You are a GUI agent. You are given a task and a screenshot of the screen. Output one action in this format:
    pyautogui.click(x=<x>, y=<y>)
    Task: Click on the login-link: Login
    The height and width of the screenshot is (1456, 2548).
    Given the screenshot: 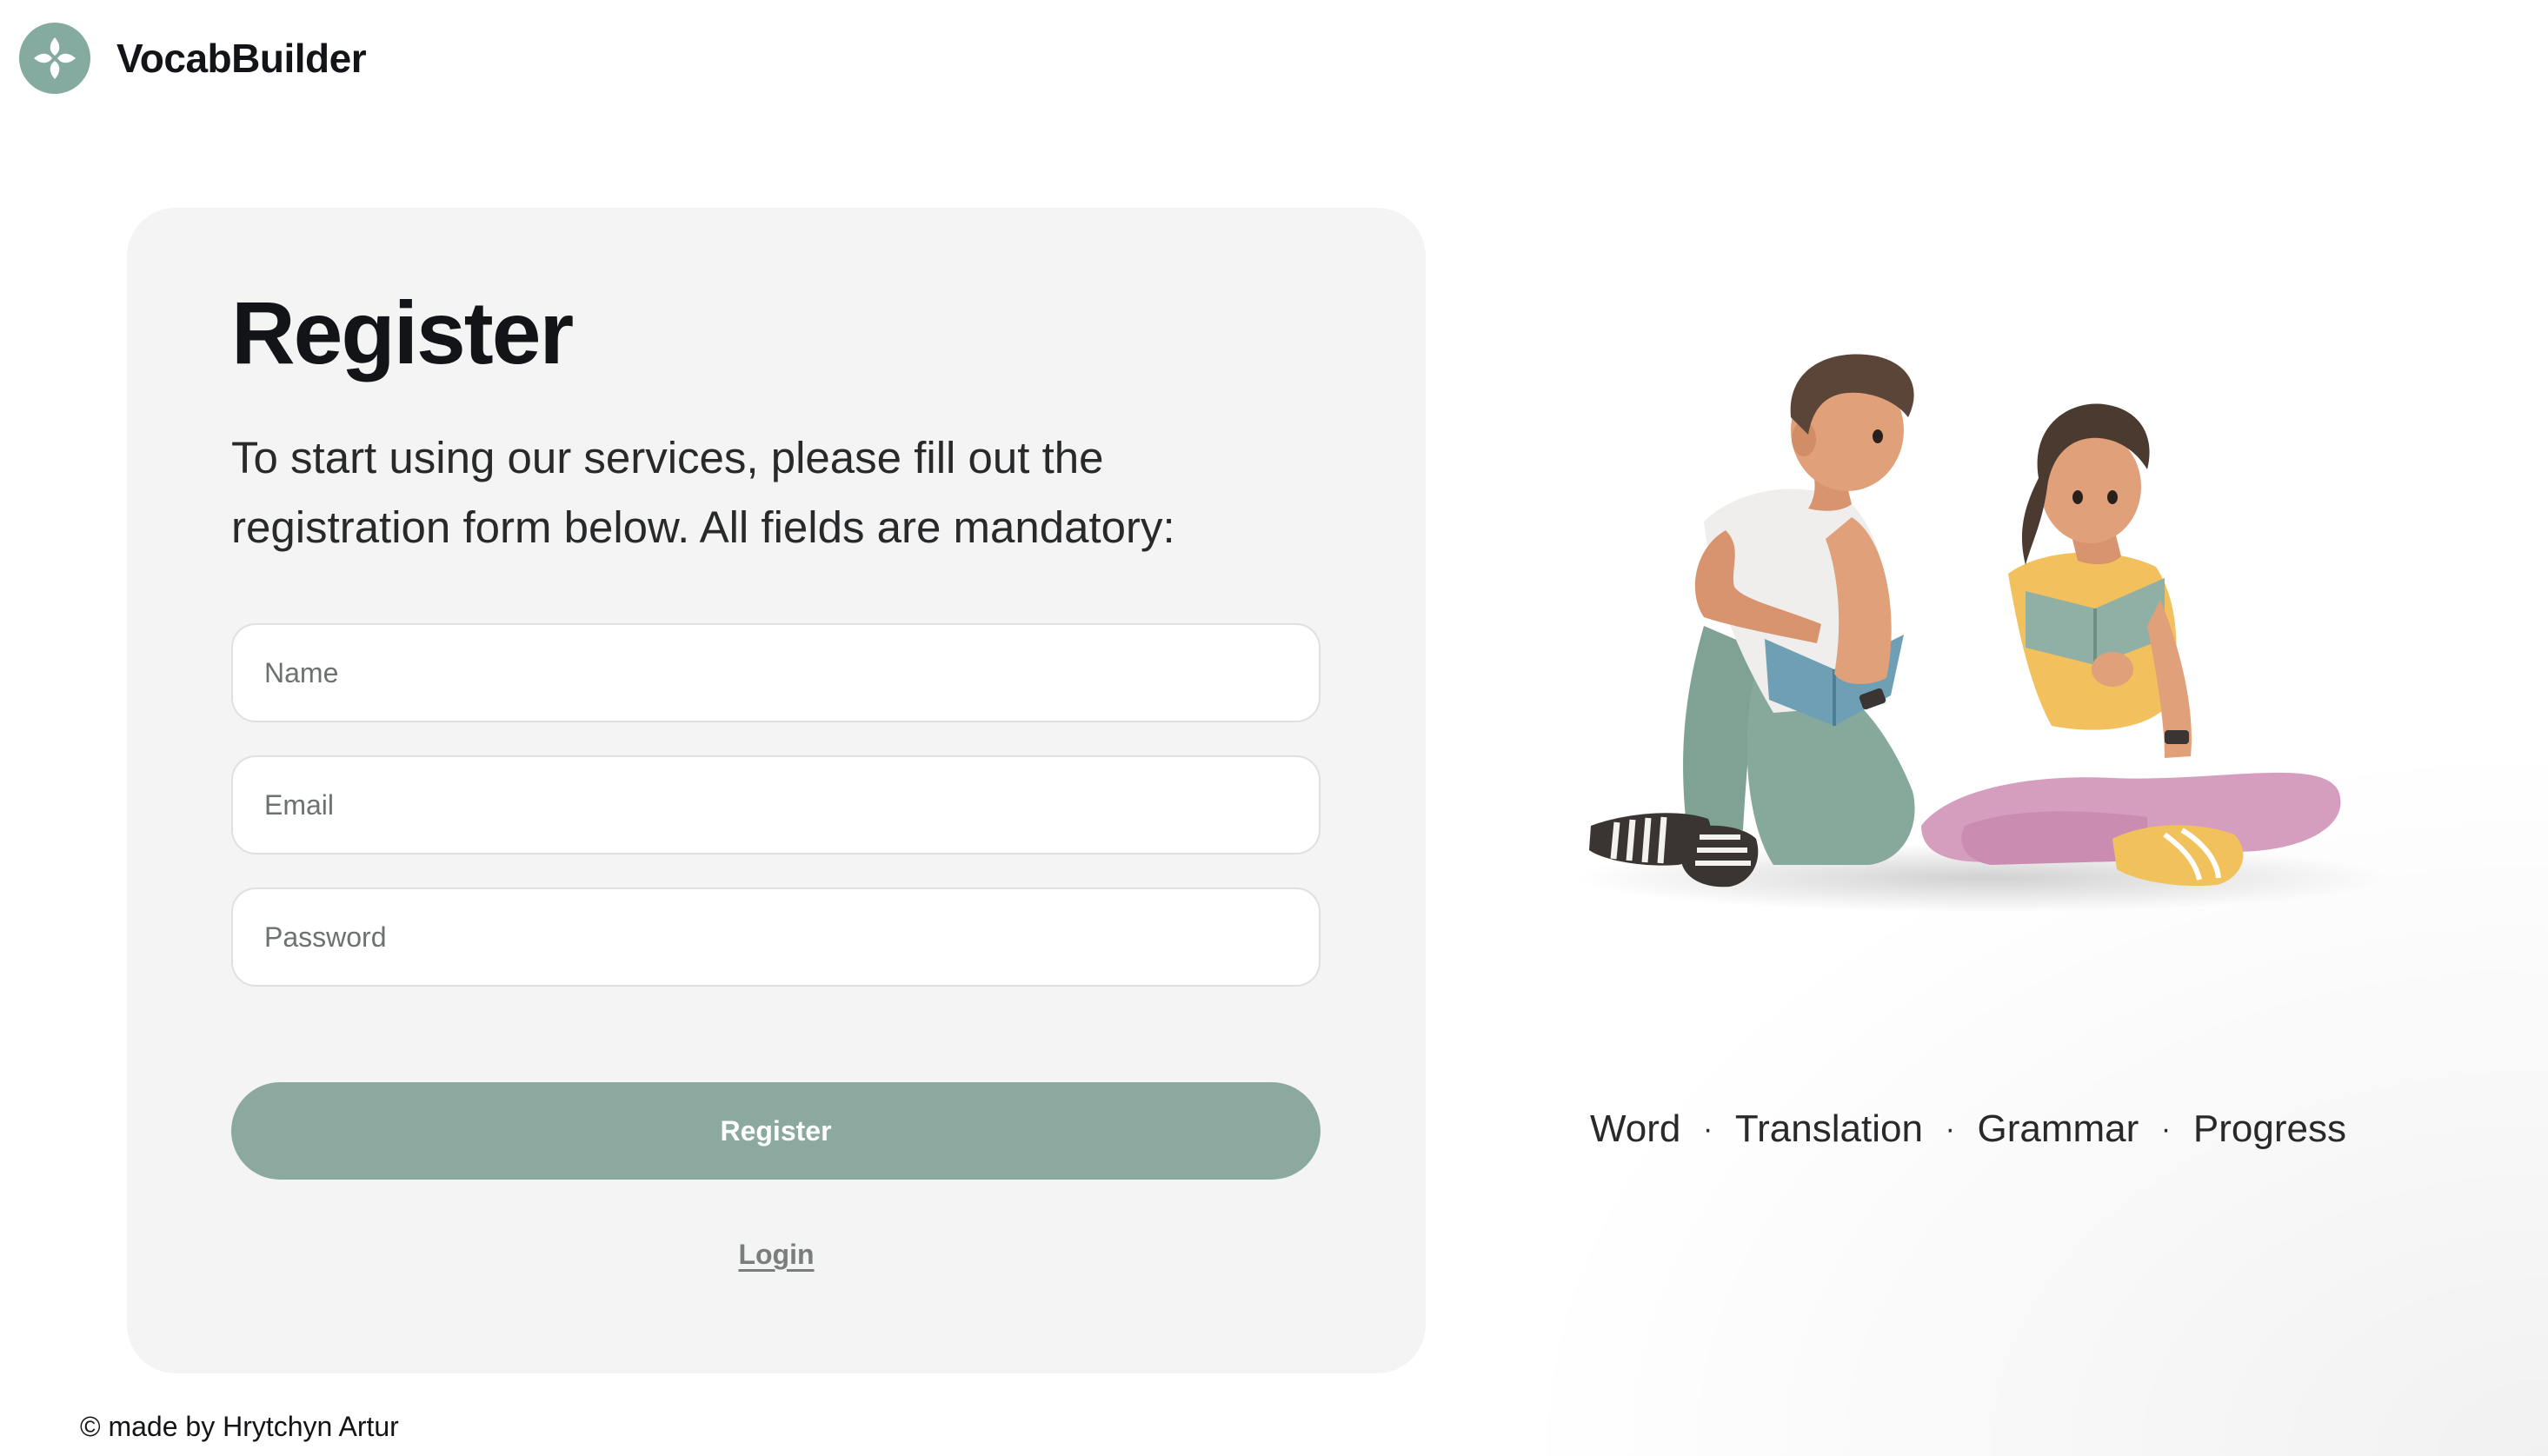 What is the action you would take?
    pyautogui.click(x=777, y=1255)
    